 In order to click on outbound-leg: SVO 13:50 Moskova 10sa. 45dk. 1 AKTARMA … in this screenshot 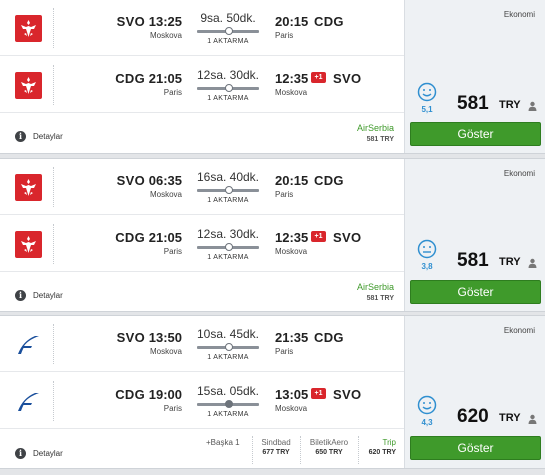, I will do `click(202, 344)`.